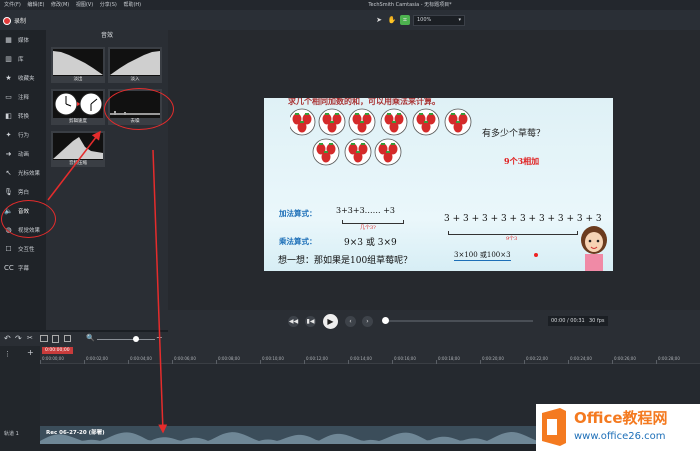  Describe the element at coordinates (74, 165) in the screenshot. I see `arrow-to-effect` at that location.